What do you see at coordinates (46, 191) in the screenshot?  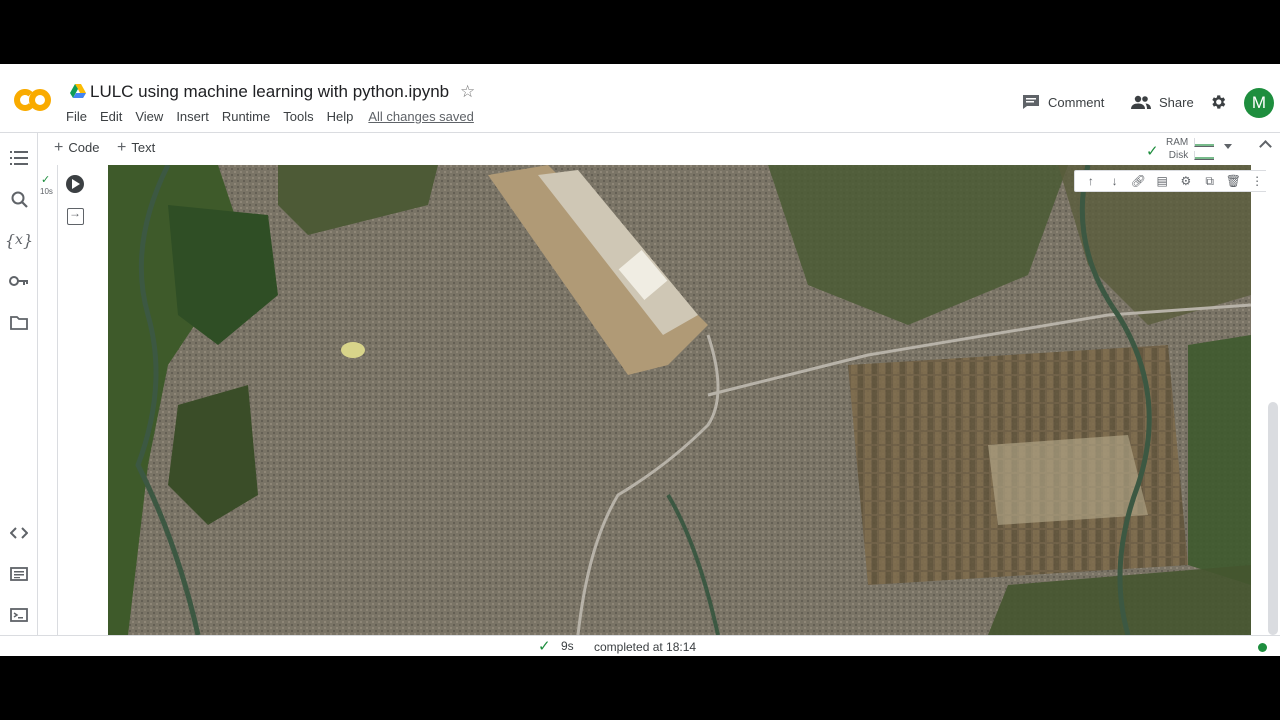 I see `execution-time: 10s` at bounding box center [46, 191].